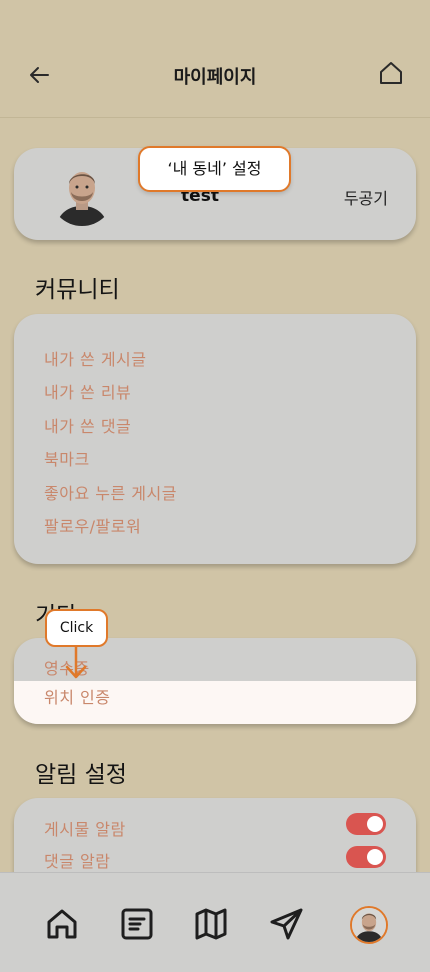 The height and width of the screenshot is (972, 430). Describe the element at coordinates (77, 290) in the screenshot. I see `community-section-title: 커뮤니티` at that location.